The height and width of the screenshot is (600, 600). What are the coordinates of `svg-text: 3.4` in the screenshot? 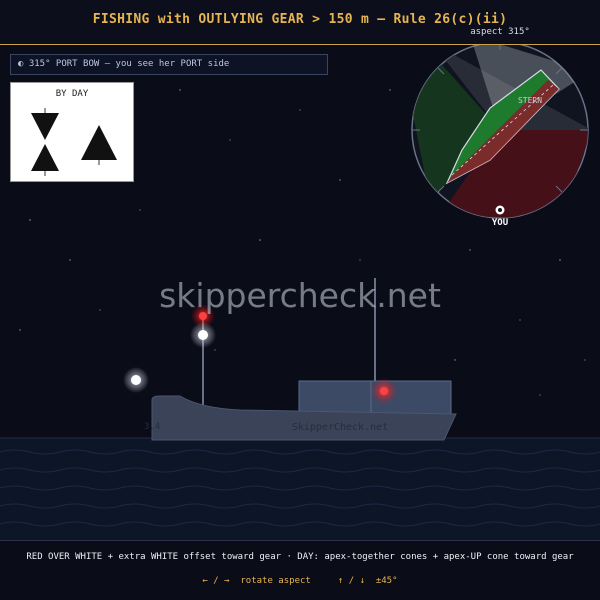 It's located at (152, 427).